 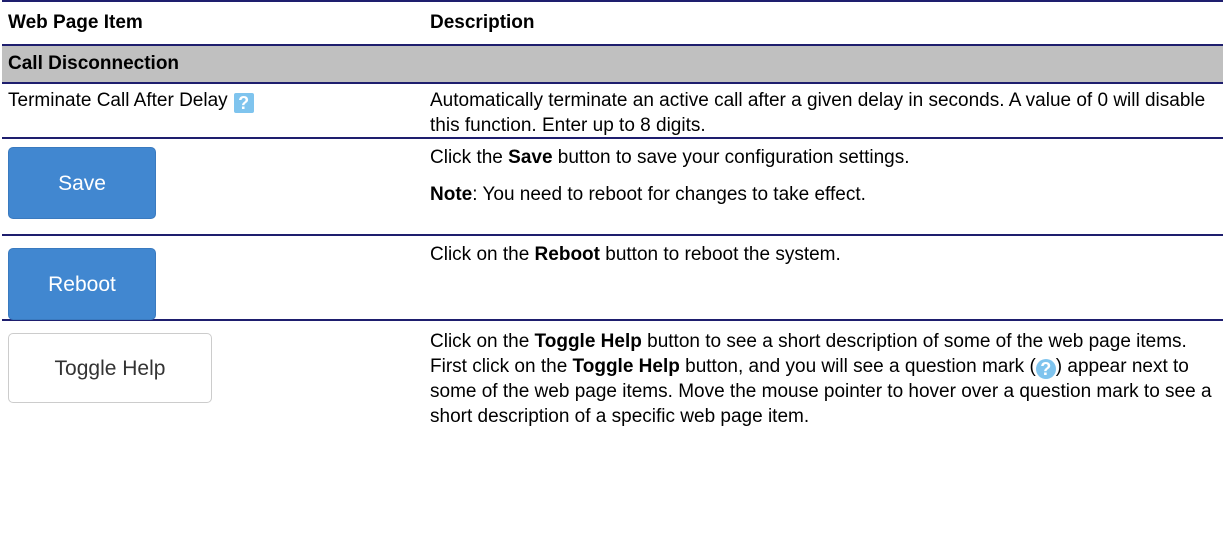 I want to click on toggle-desc-bold-2: Toggle Help, so click(x=626, y=366).